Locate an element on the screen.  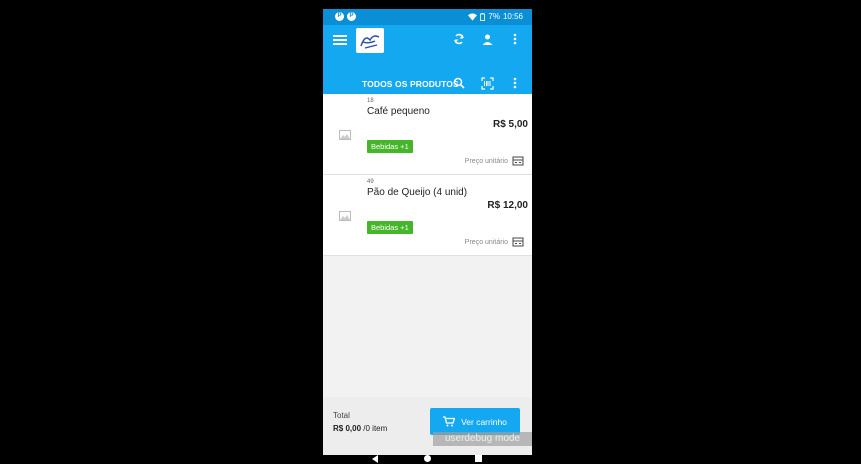
sub-actions is located at coordinates (487, 83).